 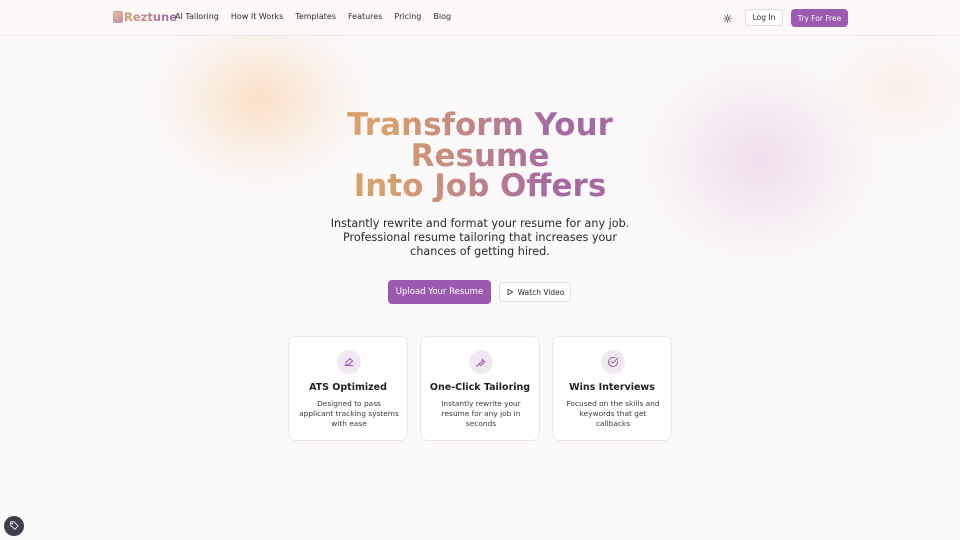 What do you see at coordinates (407, 16) in the screenshot?
I see `nav-pricing: Pricing` at bounding box center [407, 16].